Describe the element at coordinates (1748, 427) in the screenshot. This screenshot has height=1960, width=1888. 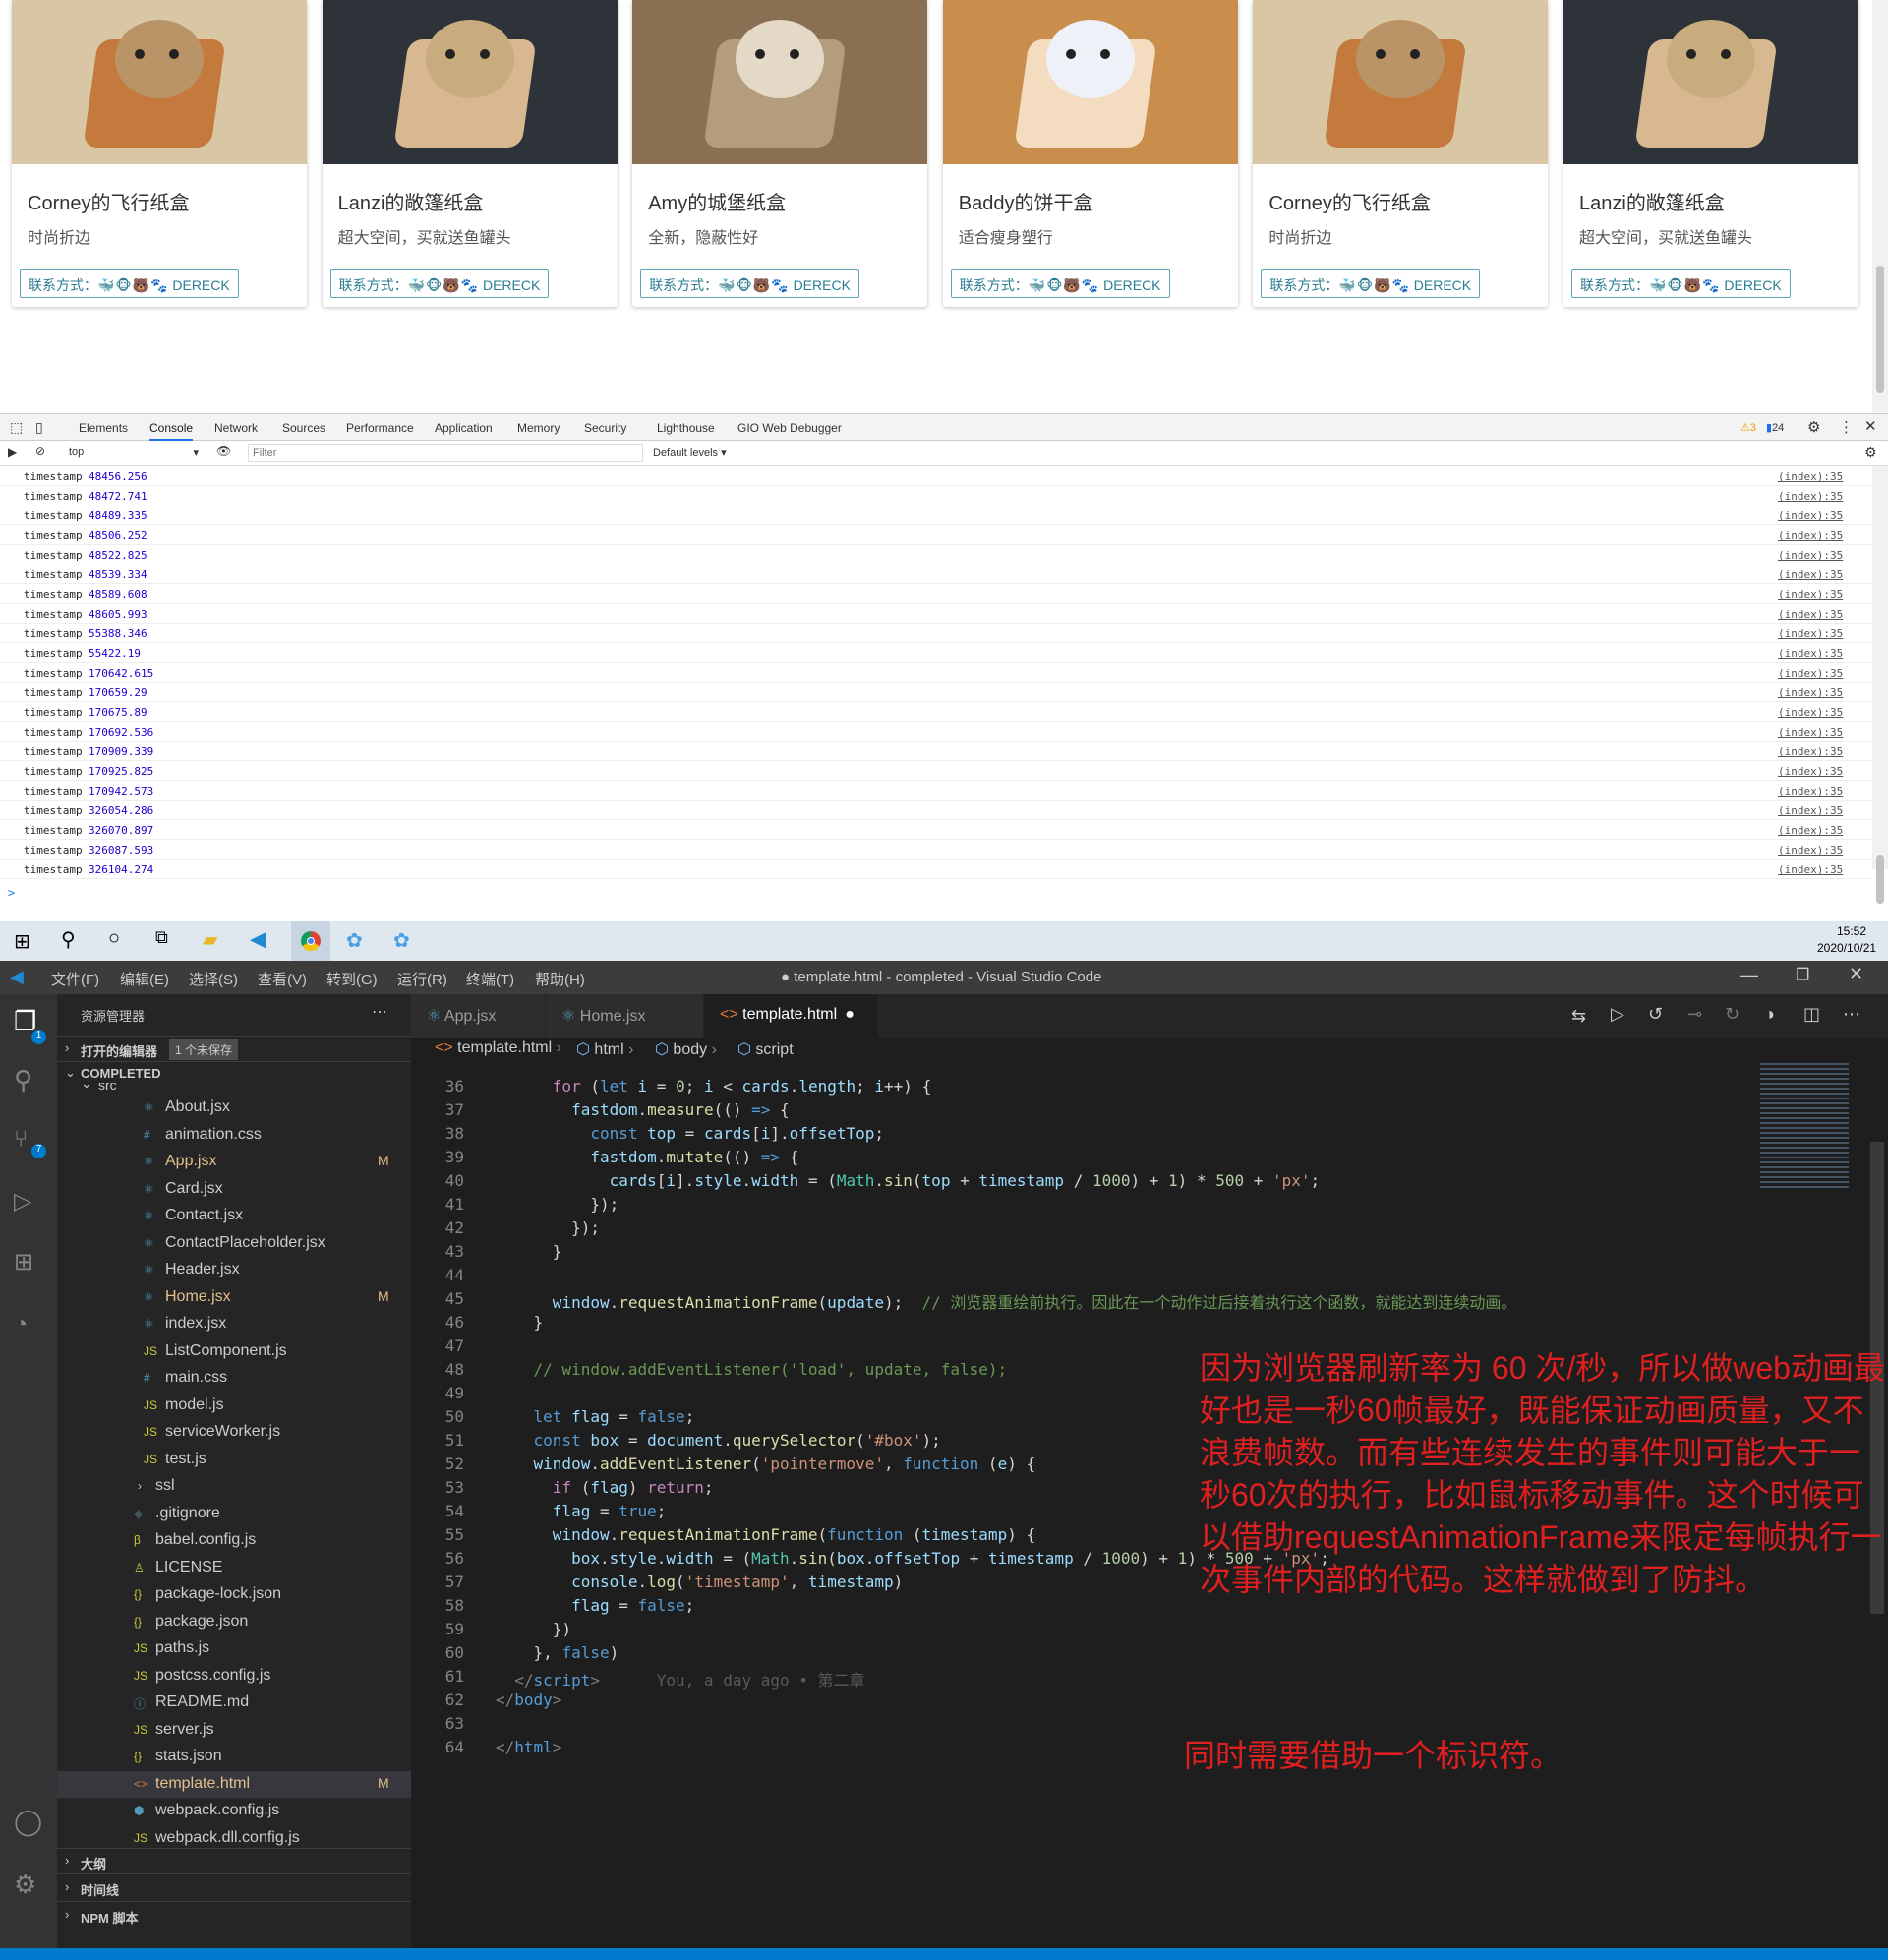
I see `warning-badge: ⚠3` at that location.